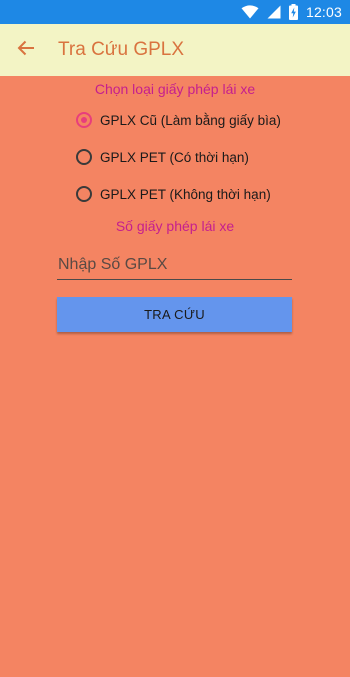  What do you see at coordinates (175, 89) in the screenshot?
I see `license-type-label: Chọn loại giấy phép lái xe` at bounding box center [175, 89].